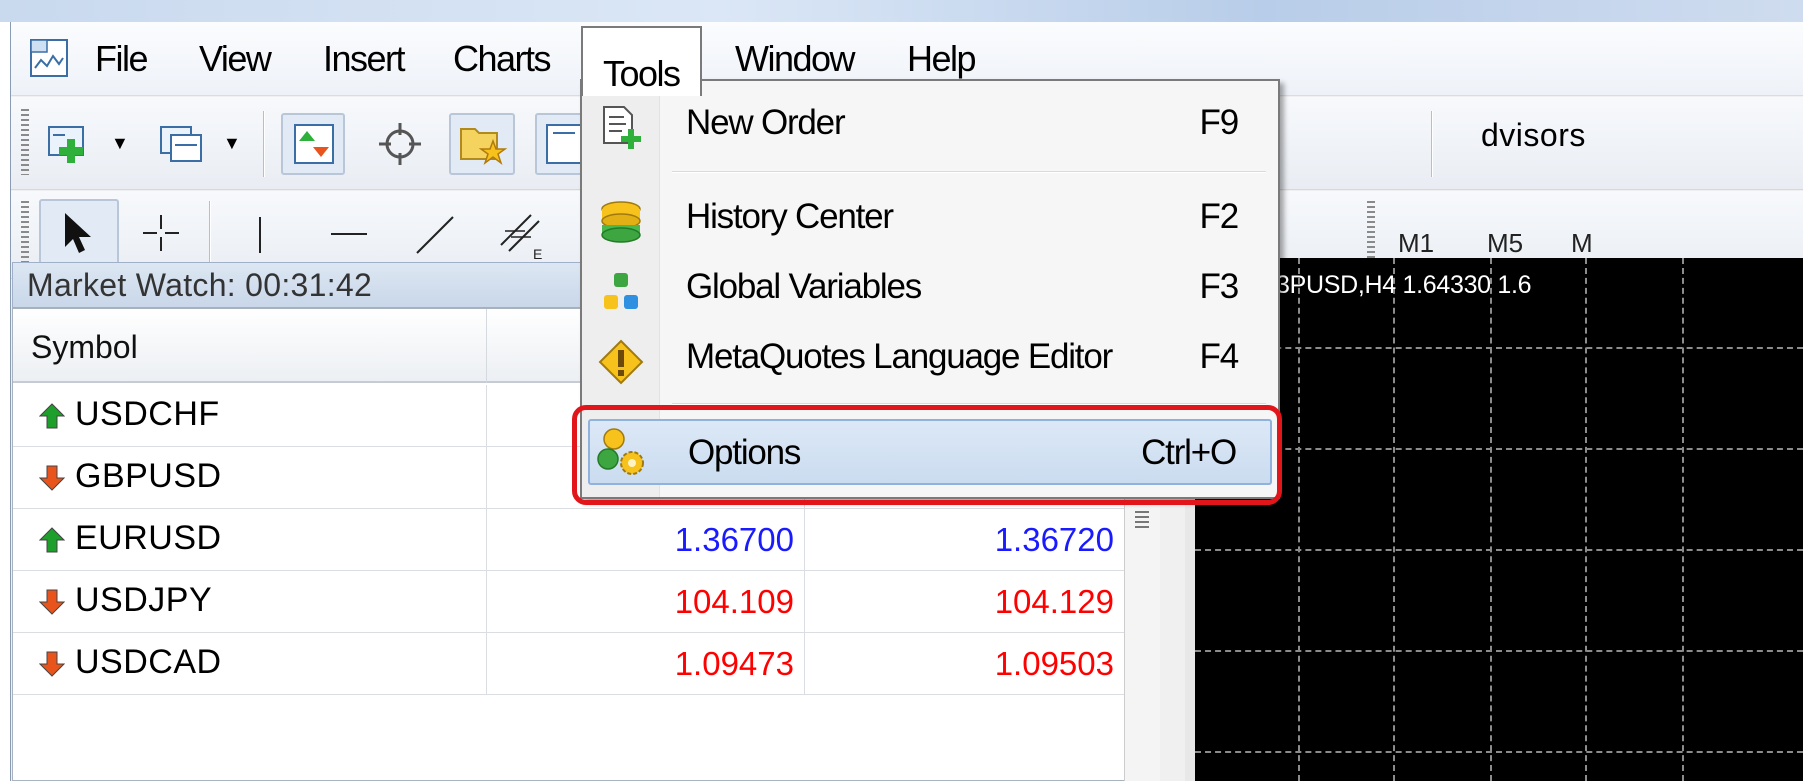 Image resolution: width=1803 pixels, height=781 pixels. I want to click on symbol-label: EURUSD, so click(148, 538).